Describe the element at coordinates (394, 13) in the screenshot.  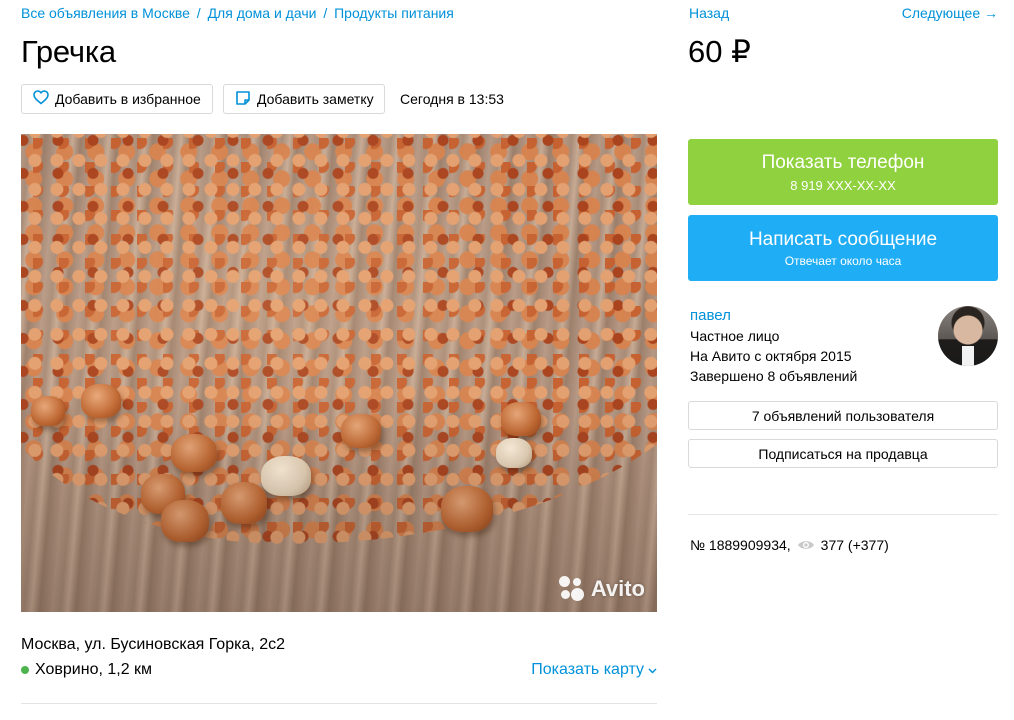
I see `breadcrumb-item-food: Продукты питания` at that location.